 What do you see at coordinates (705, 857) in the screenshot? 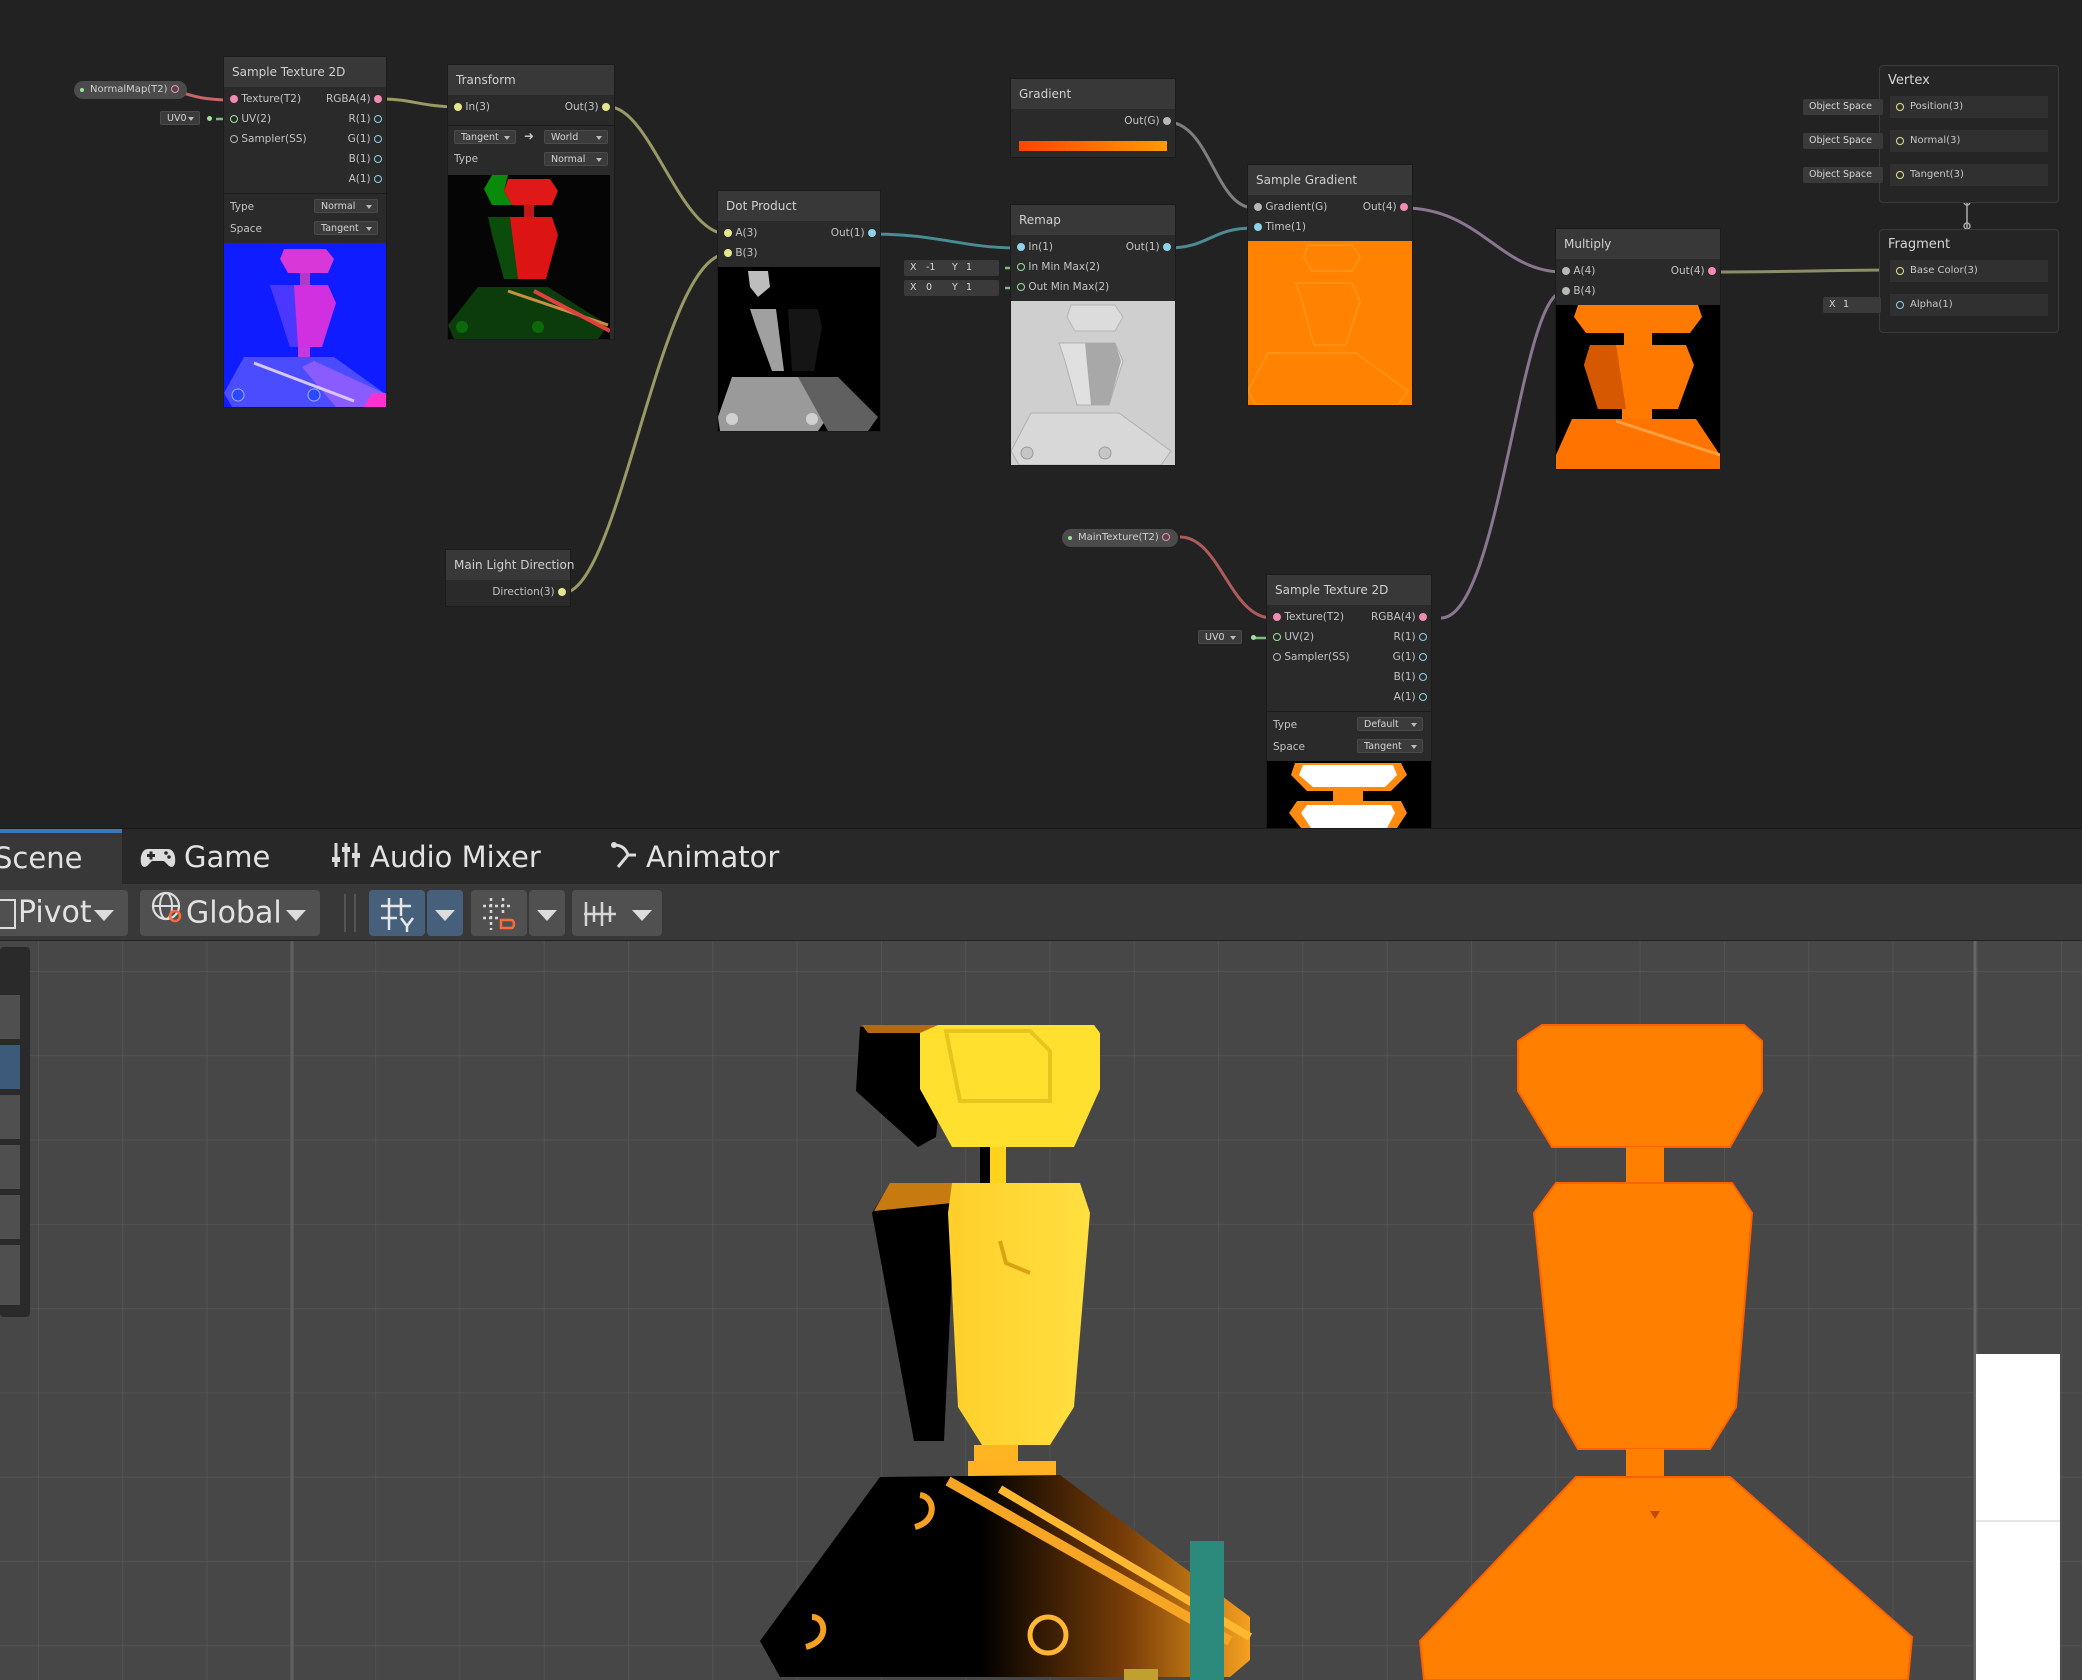
I see `tab-animator: Animator` at bounding box center [705, 857].